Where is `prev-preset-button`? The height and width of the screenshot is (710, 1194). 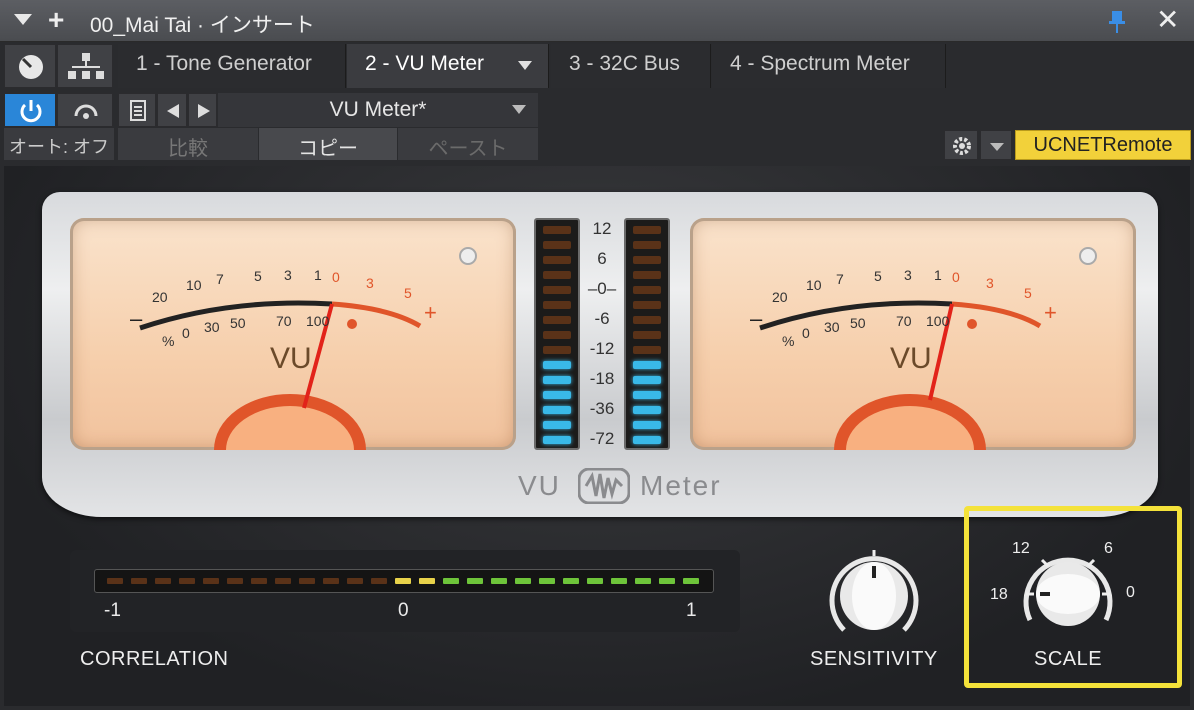 prev-preset-button is located at coordinates (172, 110).